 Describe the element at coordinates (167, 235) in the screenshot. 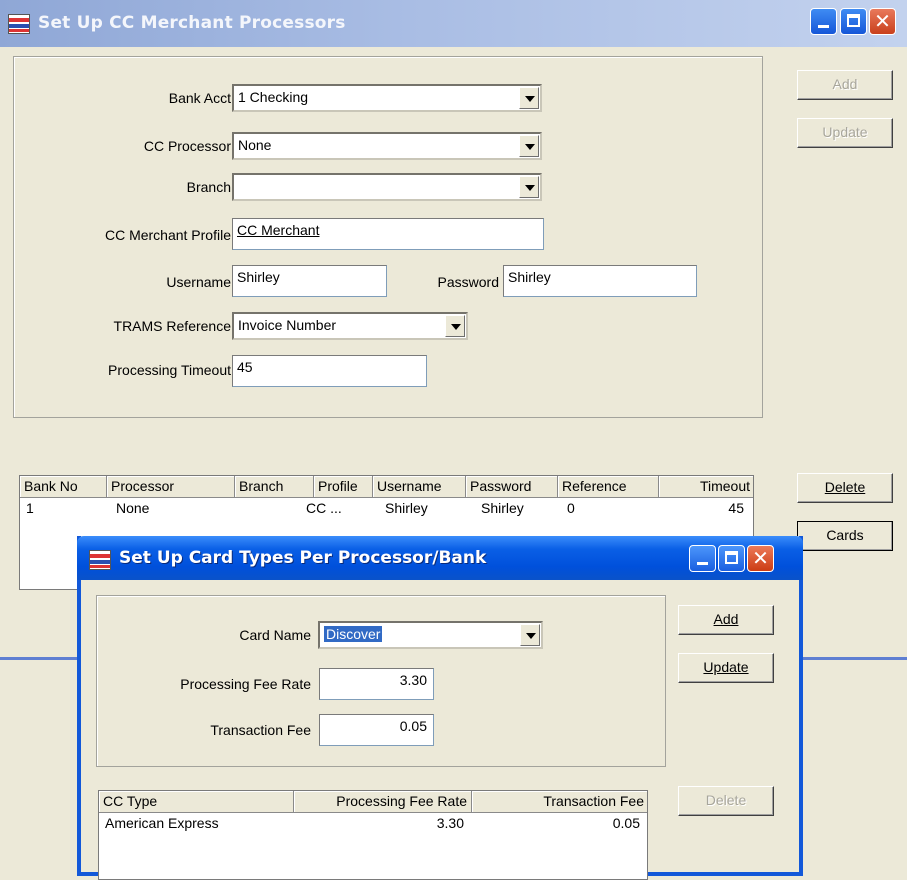

I see `merchant-profile-label: CC Merchant Profile` at that location.